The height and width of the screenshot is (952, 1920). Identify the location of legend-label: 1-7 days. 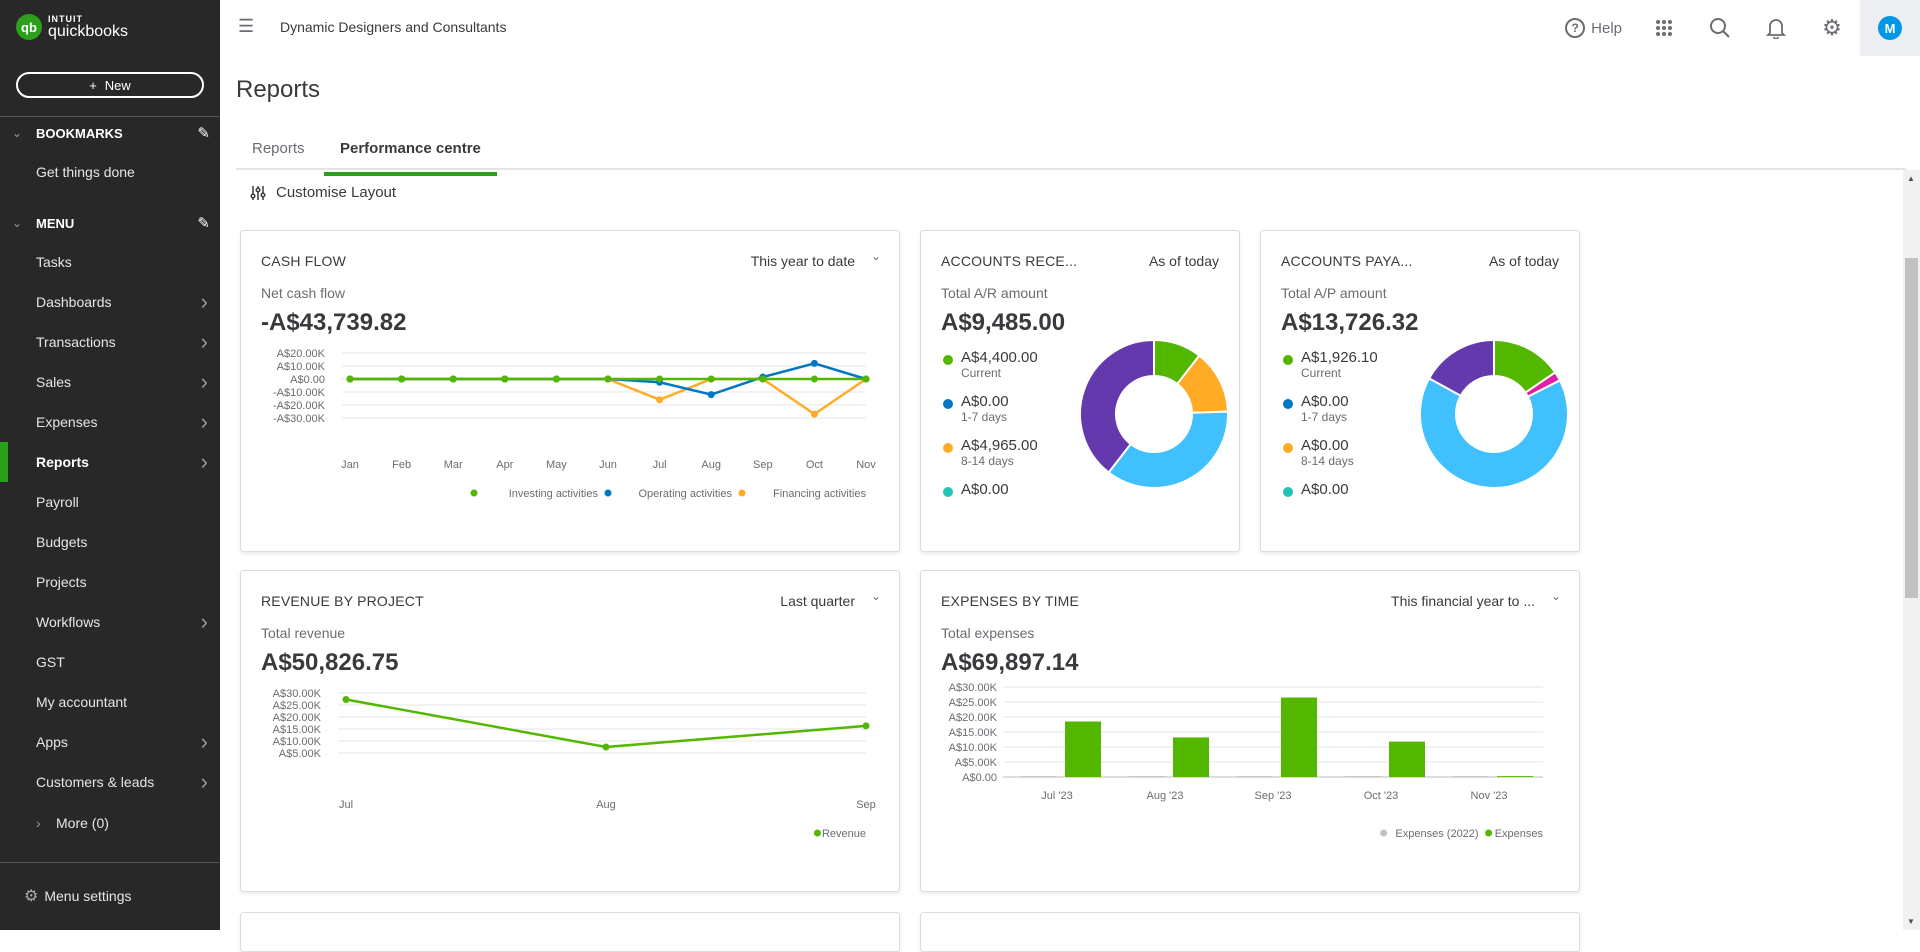
(1324, 417).